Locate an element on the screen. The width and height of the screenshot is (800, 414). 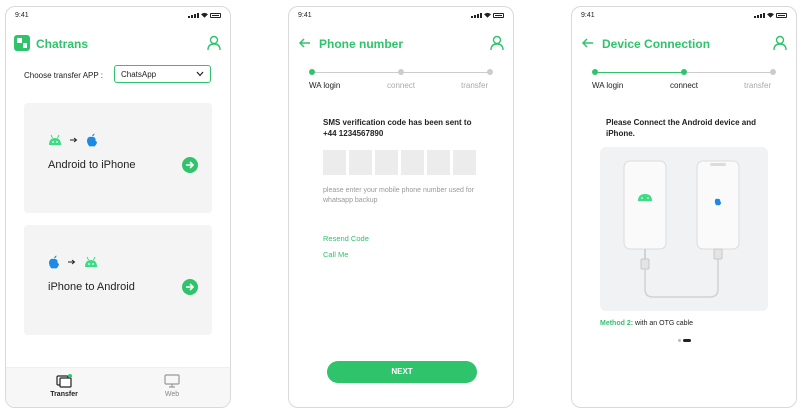
app-header: Phone number is located at coordinates (401, 43).